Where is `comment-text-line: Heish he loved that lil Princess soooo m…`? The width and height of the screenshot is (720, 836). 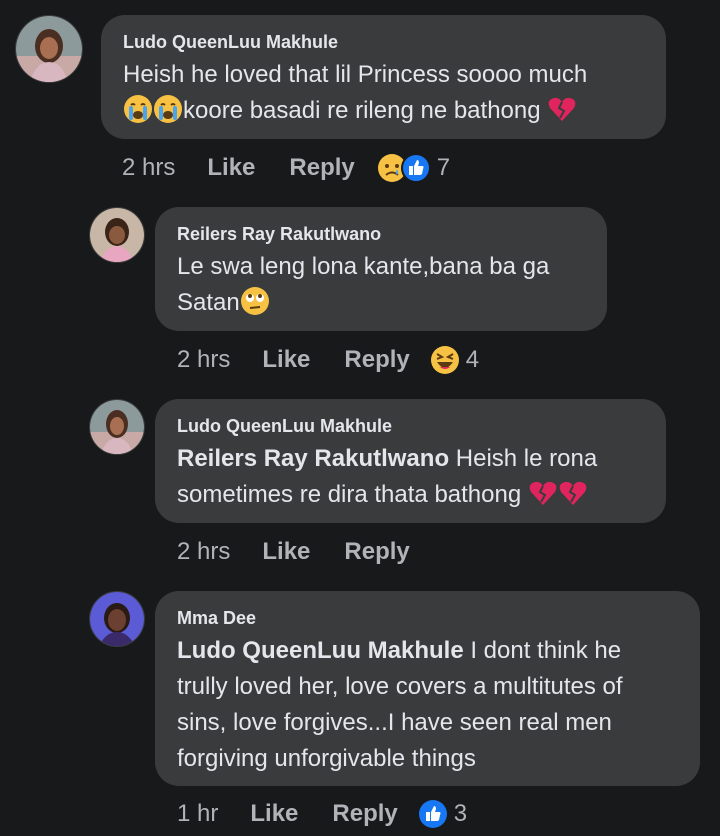 comment-text-line: Heish he loved that lil Princess soooo m… is located at coordinates (355, 74).